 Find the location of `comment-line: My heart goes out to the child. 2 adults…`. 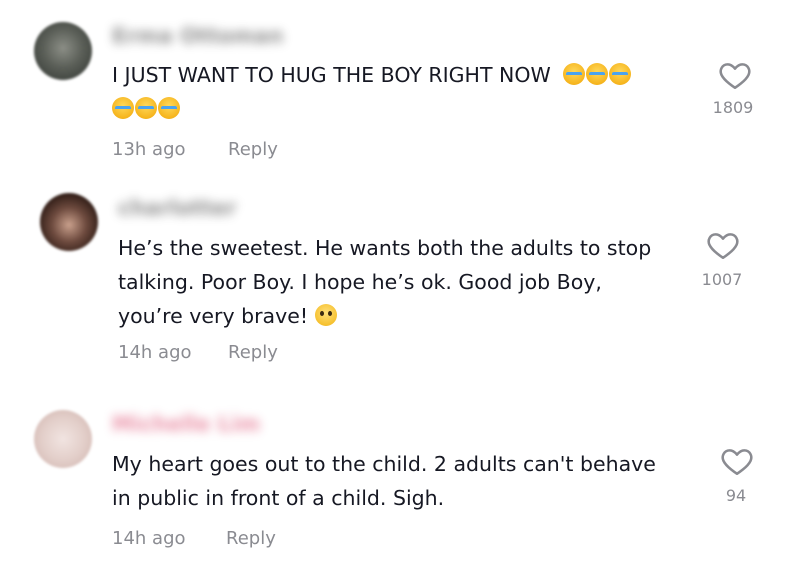

comment-line: My heart goes out to the child. 2 adults… is located at coordinates (384, 464).